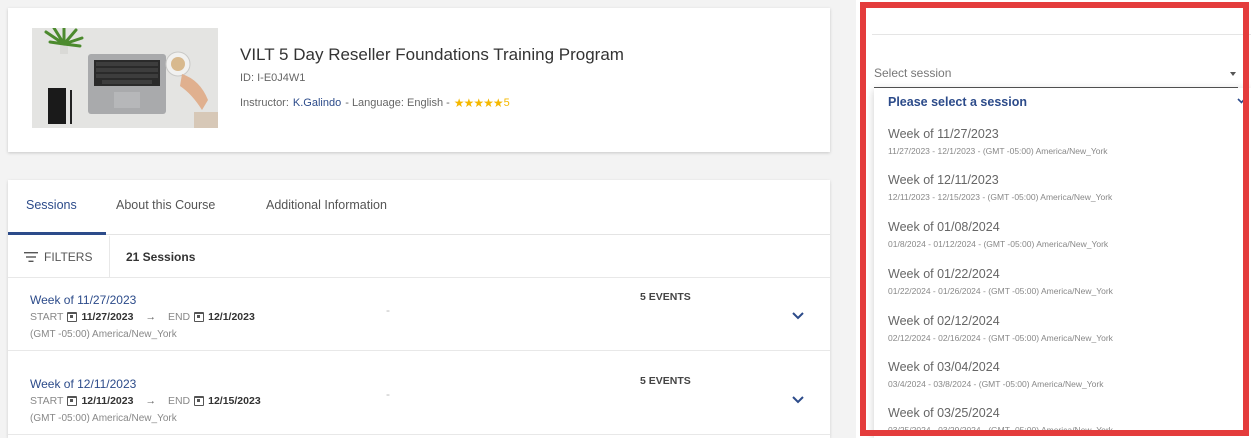 This screenshot has height=438, width=1251. I want to click on course-thumbnail, so click(125, 78).